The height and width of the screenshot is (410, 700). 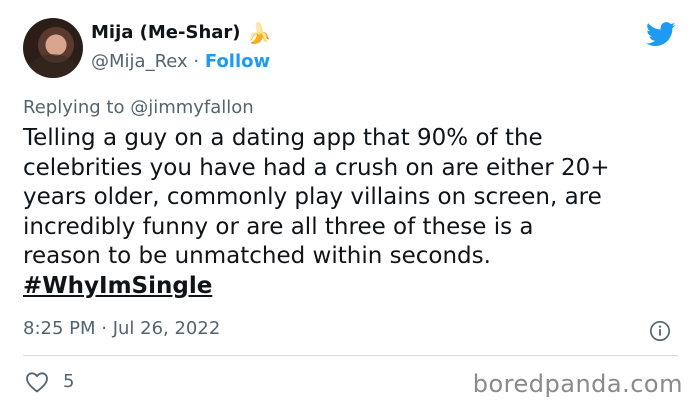 I want to click on author-name-row: Mija (Me-Shar) 🍌, so click(x=181, y=32).